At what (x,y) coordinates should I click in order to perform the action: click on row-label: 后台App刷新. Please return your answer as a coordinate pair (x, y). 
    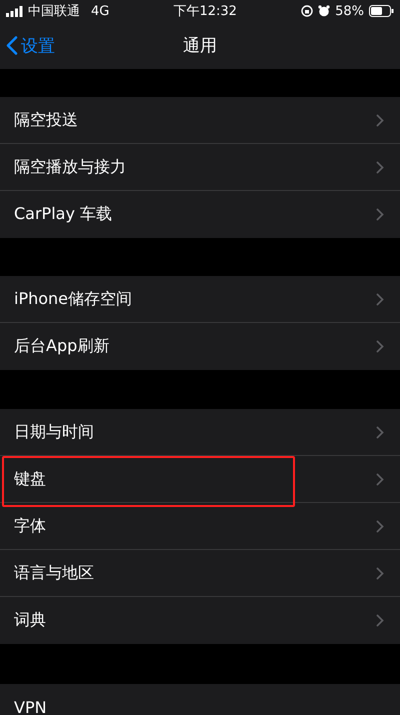
    Looking at the image, I should click on (62, 346).